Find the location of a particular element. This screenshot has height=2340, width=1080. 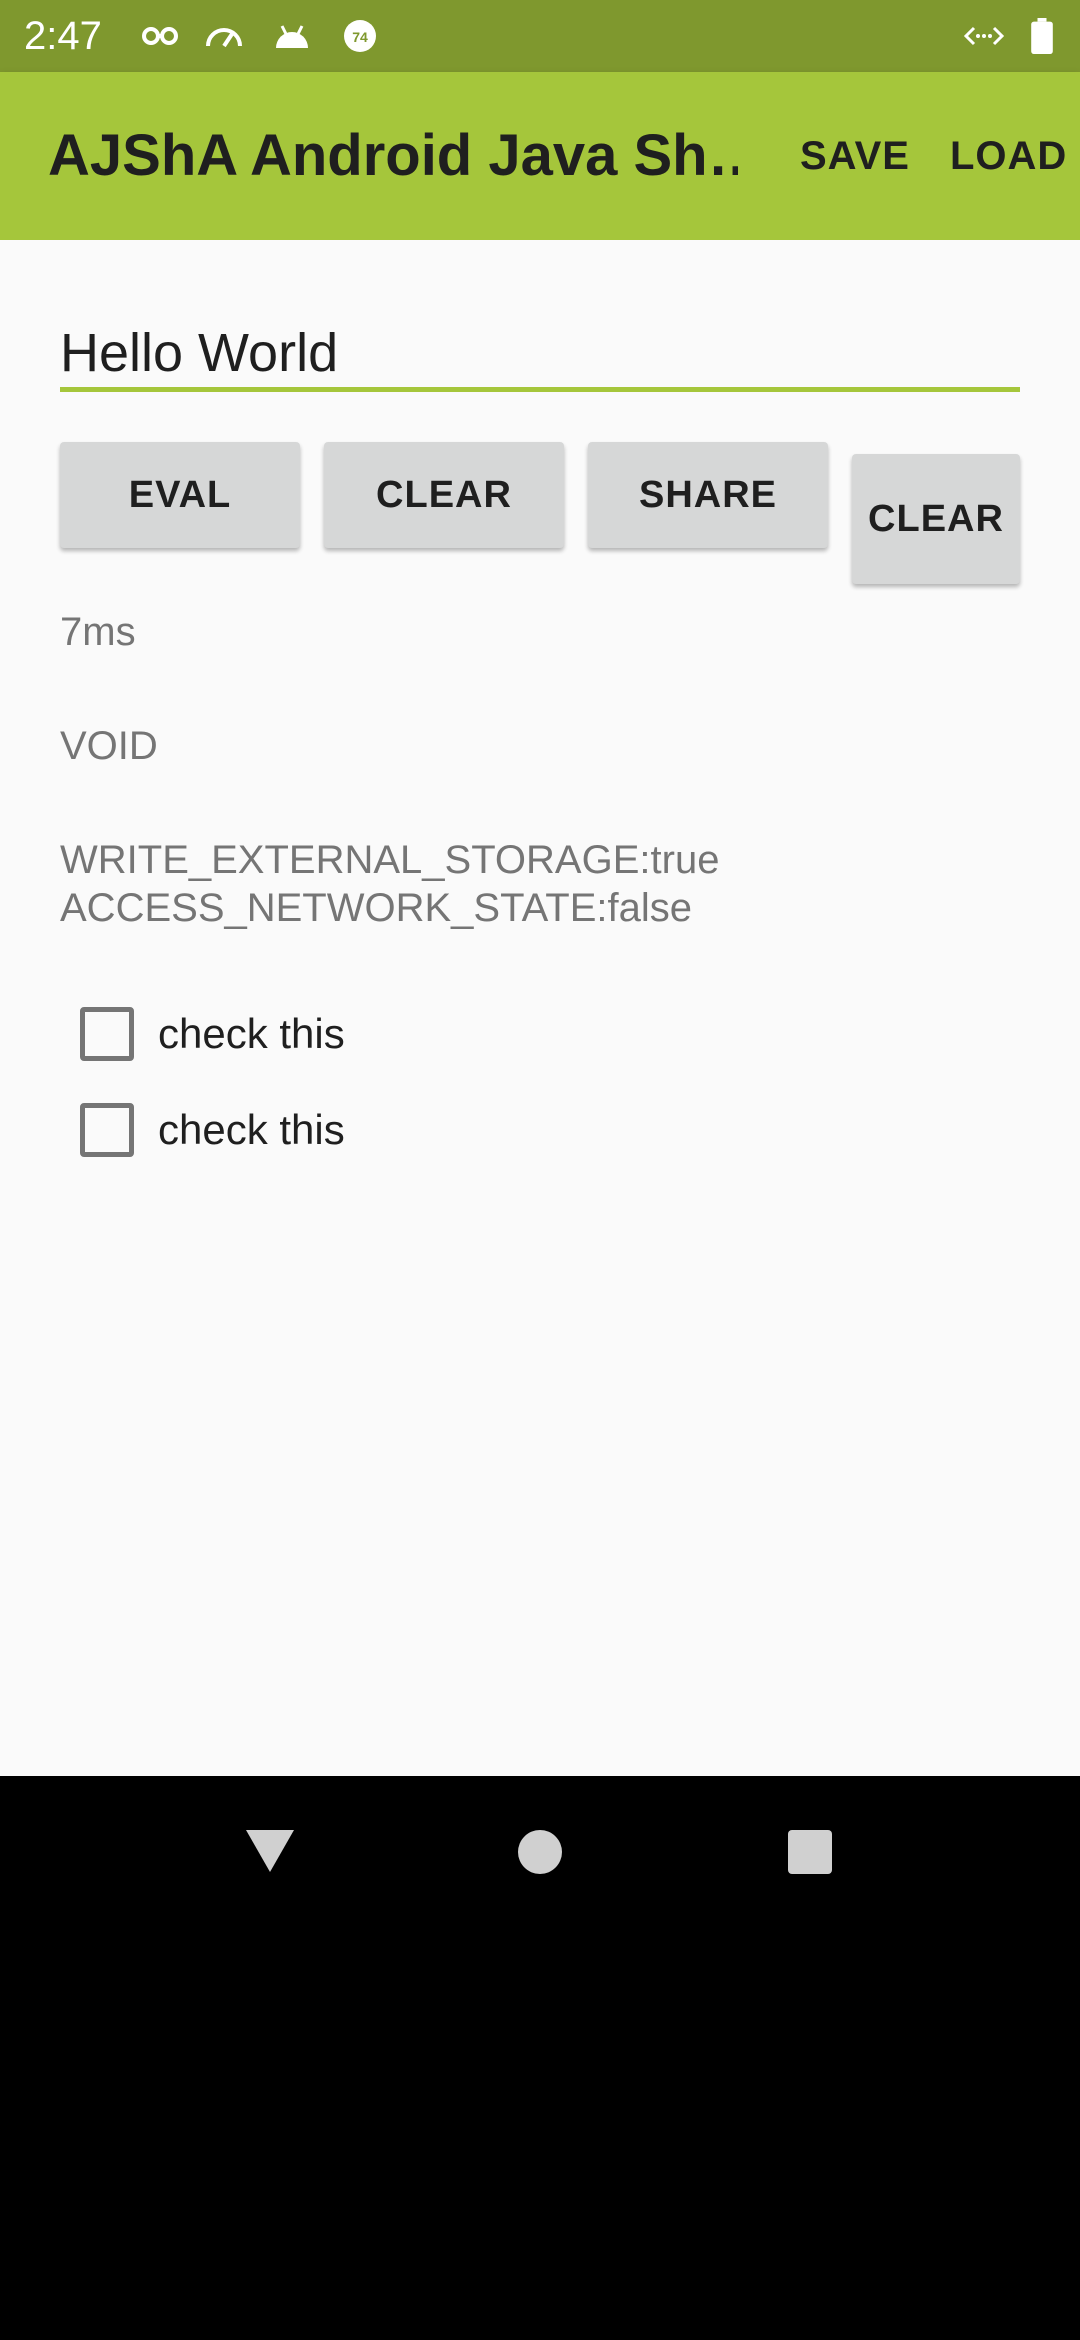

speedometer-icon is located at coordinates (224, 36).